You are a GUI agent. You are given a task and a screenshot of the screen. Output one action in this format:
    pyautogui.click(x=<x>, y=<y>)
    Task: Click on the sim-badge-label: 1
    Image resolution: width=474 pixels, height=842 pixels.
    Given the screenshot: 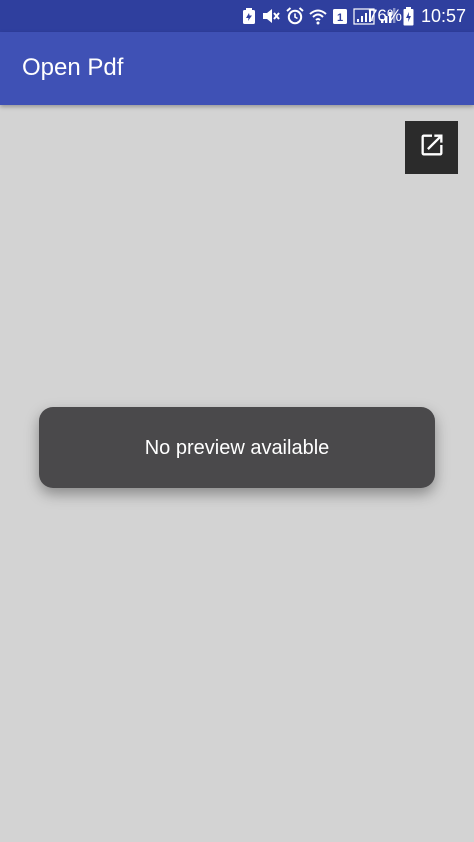 What is the action you would take?
    pyautogui.click(x=340, y=18)
    